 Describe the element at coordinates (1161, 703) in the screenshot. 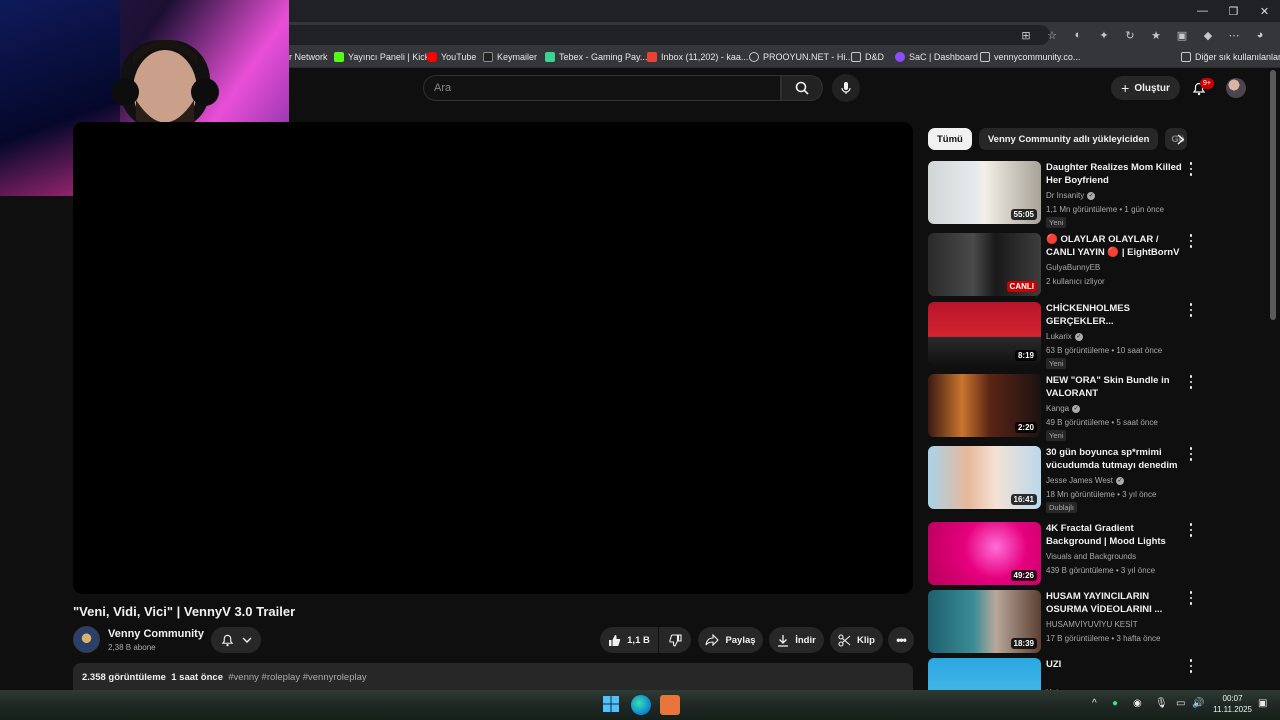

I see `microphone-icon: 🎙` at that location.